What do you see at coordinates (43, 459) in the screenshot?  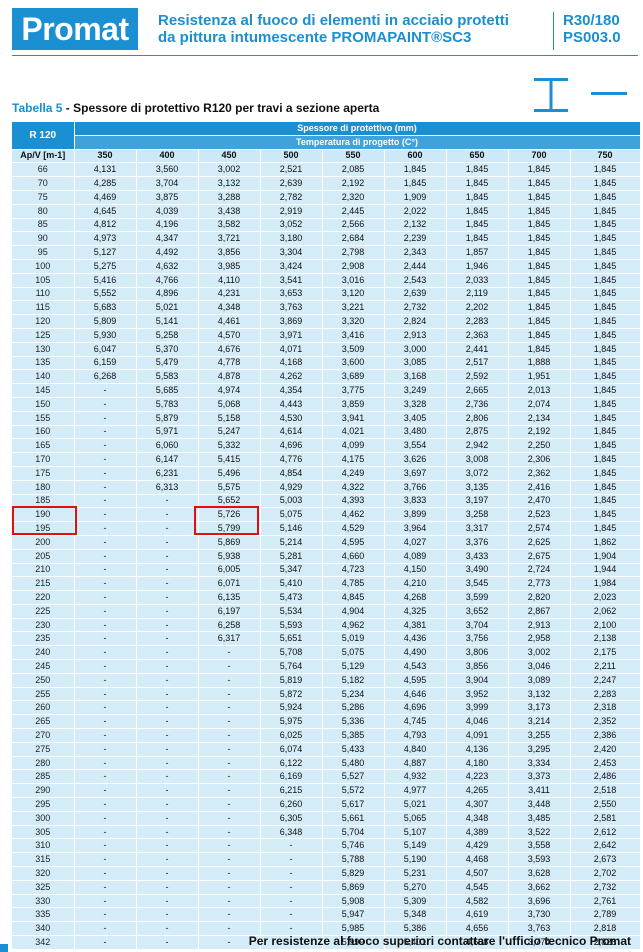 I see `row-label-cell: 170` at bounding box center [43, 459].